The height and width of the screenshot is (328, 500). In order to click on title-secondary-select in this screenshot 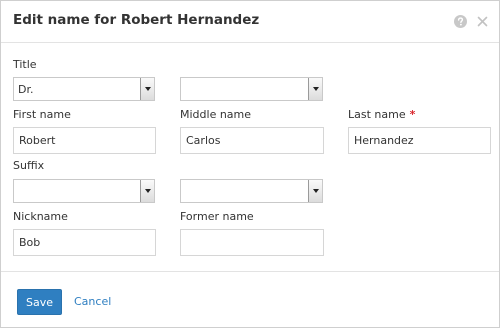, I will do `click(251, 89)`.